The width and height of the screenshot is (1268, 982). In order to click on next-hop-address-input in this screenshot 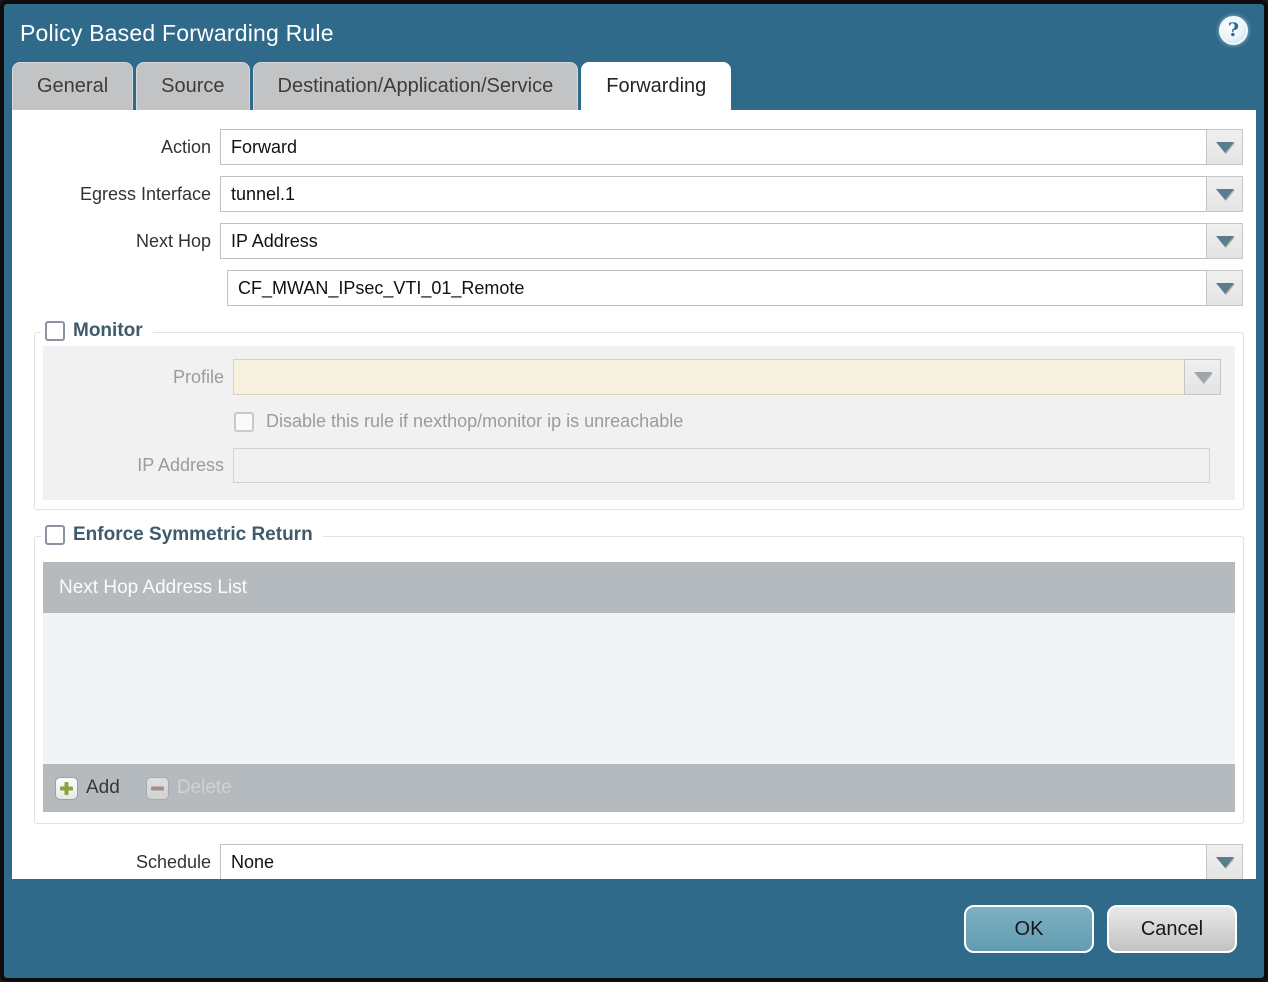, I will do `click(716, 288)`.